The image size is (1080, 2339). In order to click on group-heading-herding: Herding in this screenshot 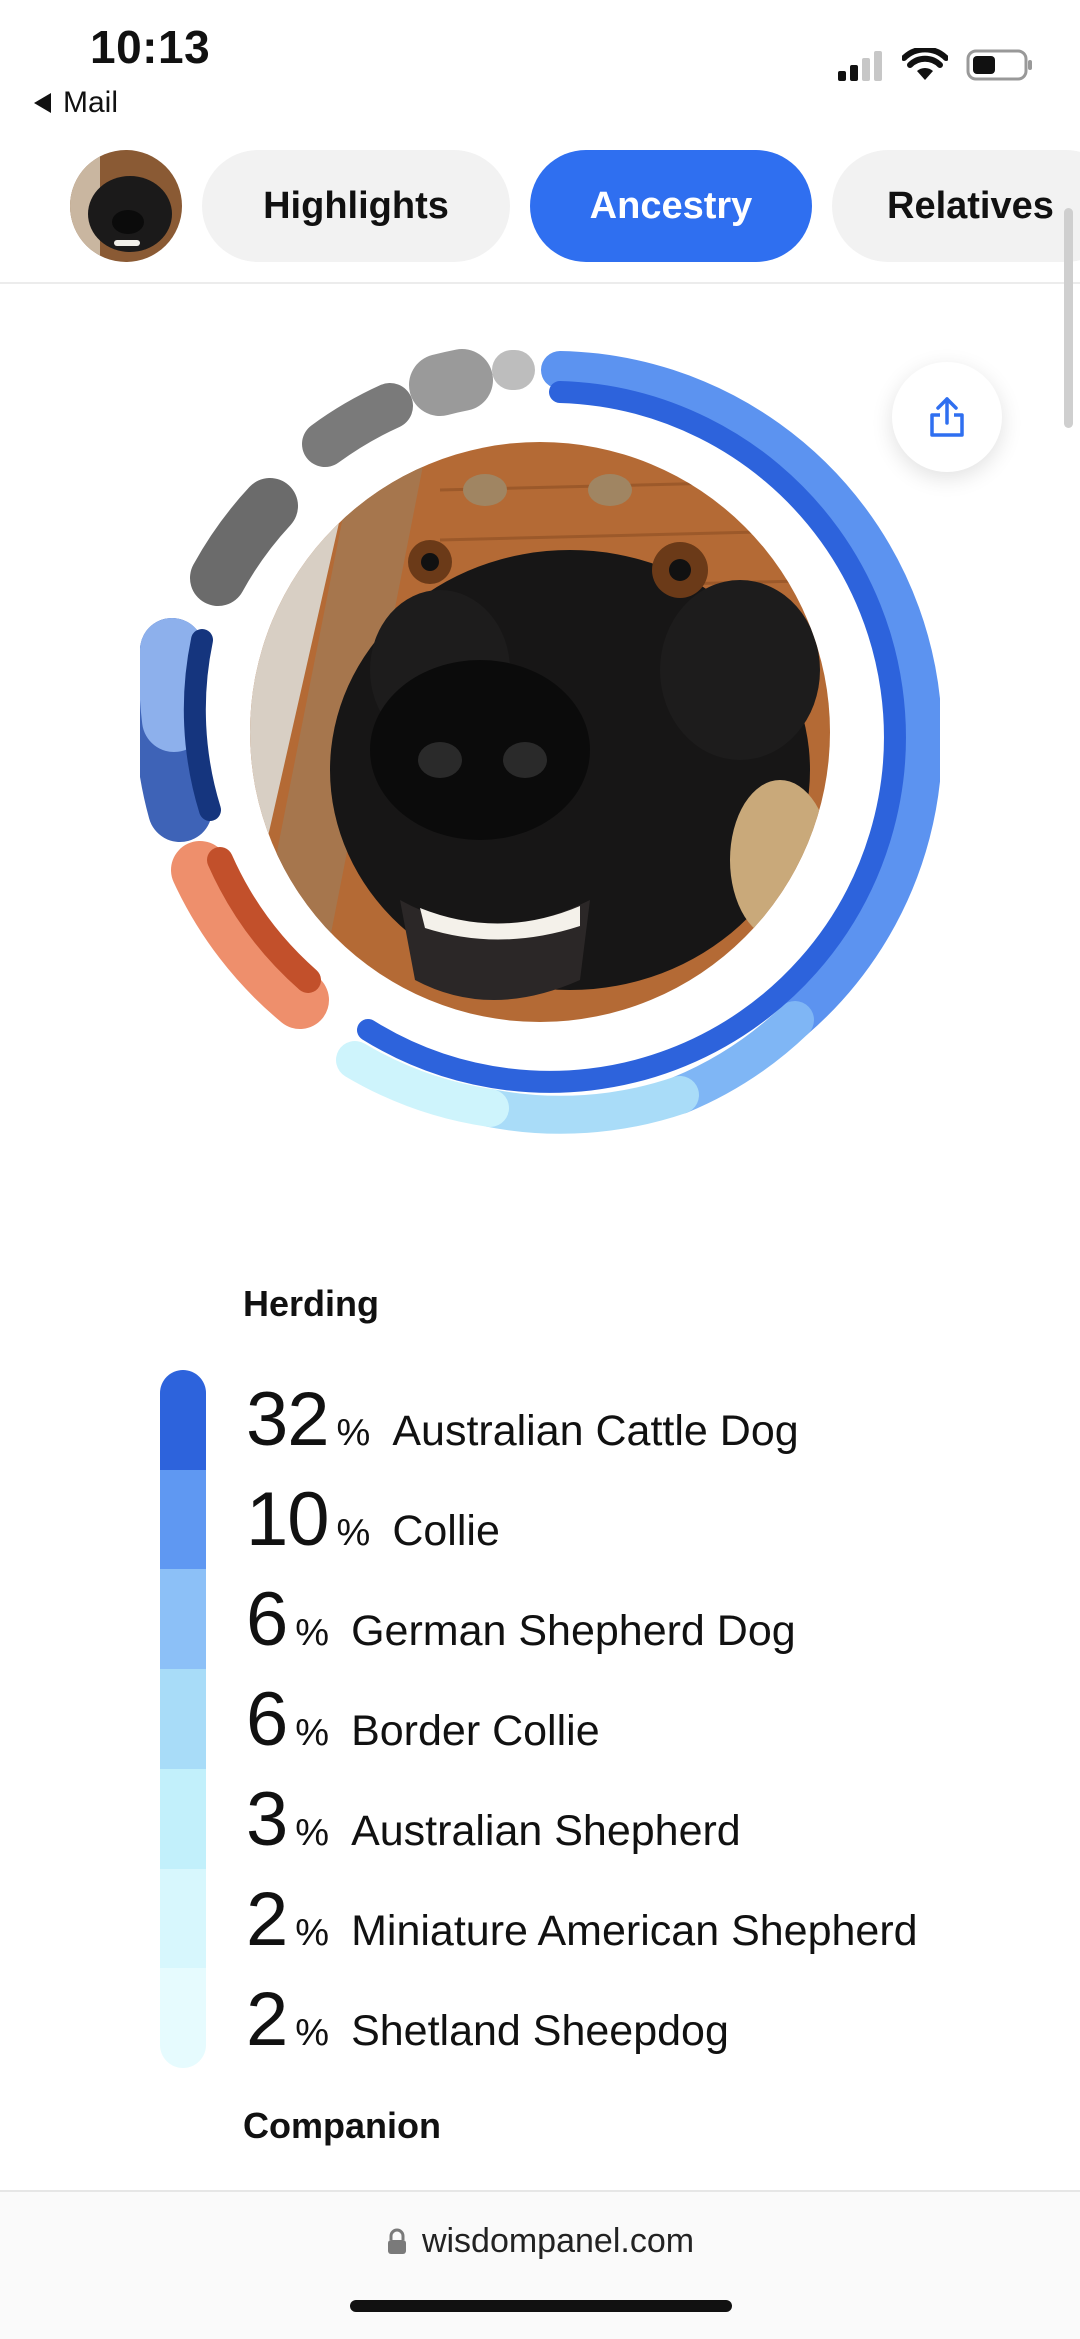, I will do `click(311, 1303)`.